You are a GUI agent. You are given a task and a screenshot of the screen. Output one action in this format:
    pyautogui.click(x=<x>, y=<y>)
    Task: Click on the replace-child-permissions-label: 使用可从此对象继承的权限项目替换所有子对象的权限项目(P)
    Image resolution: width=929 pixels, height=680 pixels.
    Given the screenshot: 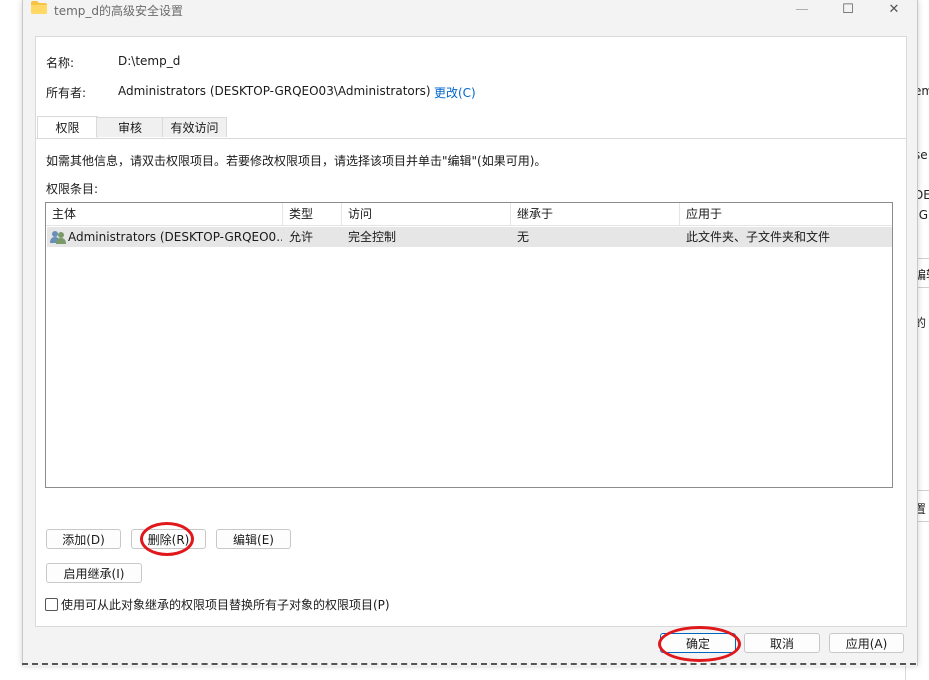 What is the action you would take?
    pyautogui.click(x=225, y=605)
    